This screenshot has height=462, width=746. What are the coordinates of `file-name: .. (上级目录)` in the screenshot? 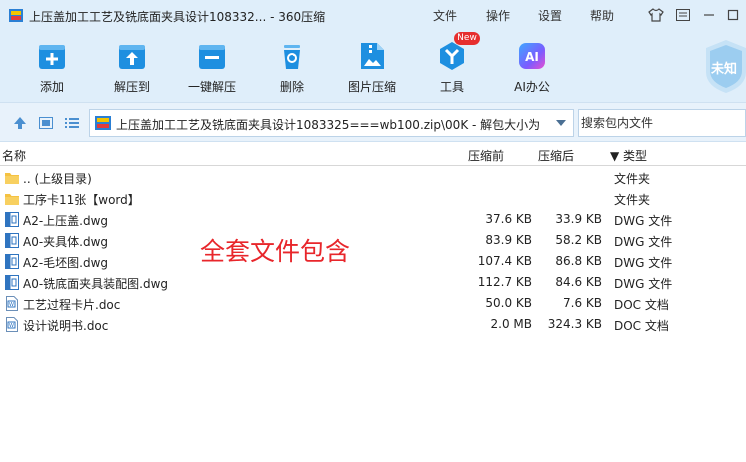 It's located at (57, 179).